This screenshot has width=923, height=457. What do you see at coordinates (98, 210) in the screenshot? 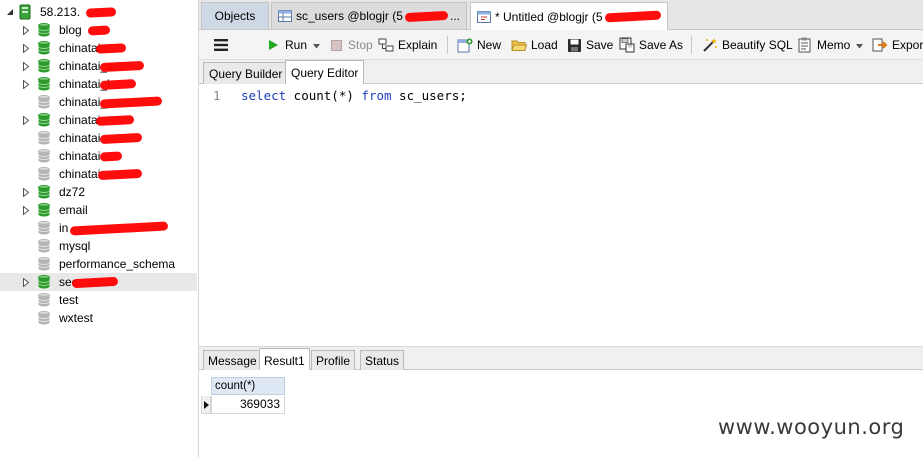
I see `tree-database-row: email` at bounding box center [98, 210].